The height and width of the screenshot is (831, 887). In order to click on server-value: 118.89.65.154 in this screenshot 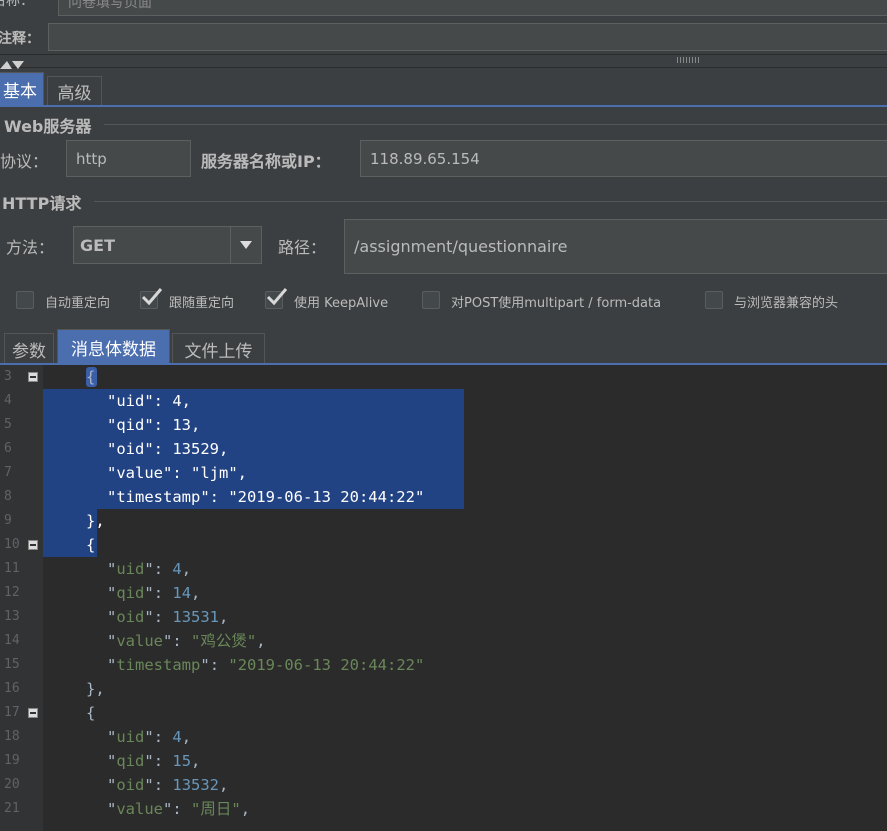, I will do `click(425, 158)`.